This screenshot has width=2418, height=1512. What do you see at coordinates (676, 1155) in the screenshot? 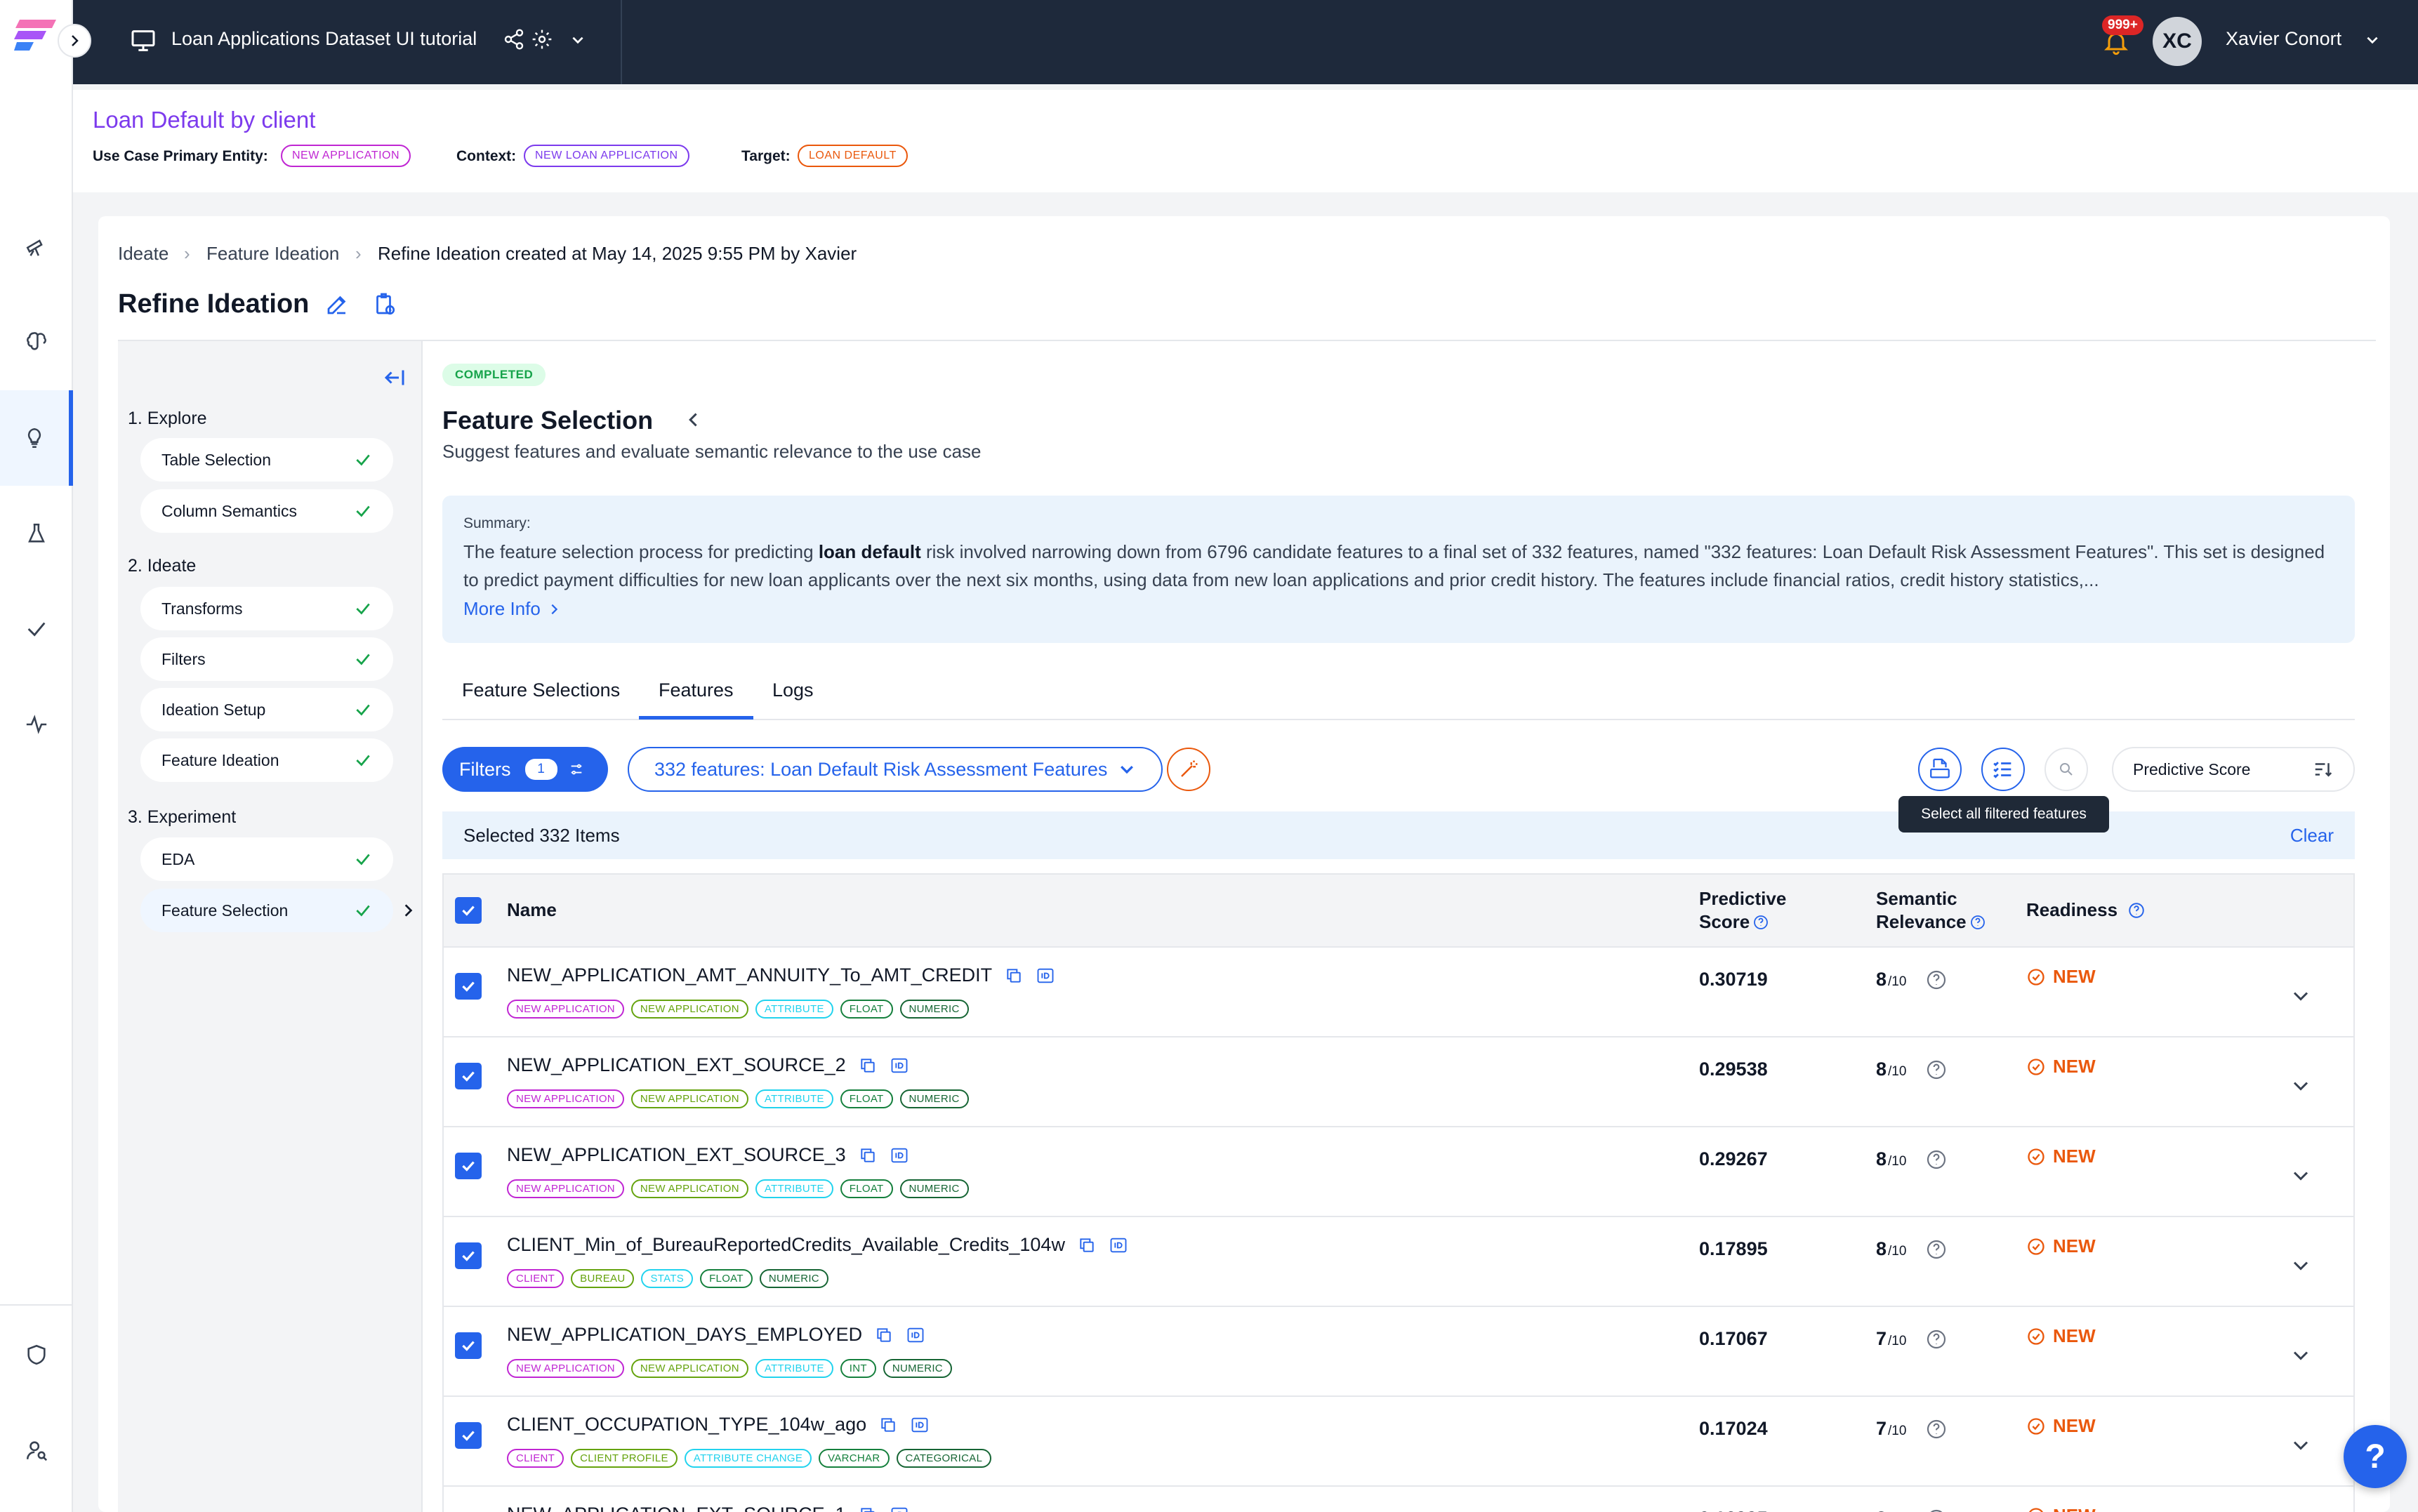
I see `feature-name: NEW_APPLICATION_EXT_SOURCE_3` at bounding box center [676, 1155].